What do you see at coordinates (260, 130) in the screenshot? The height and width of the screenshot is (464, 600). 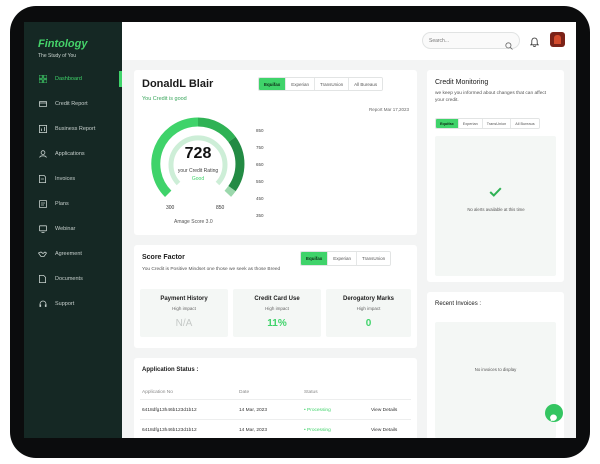 I see `scale-label: 850` at bounding box center [260, 130].